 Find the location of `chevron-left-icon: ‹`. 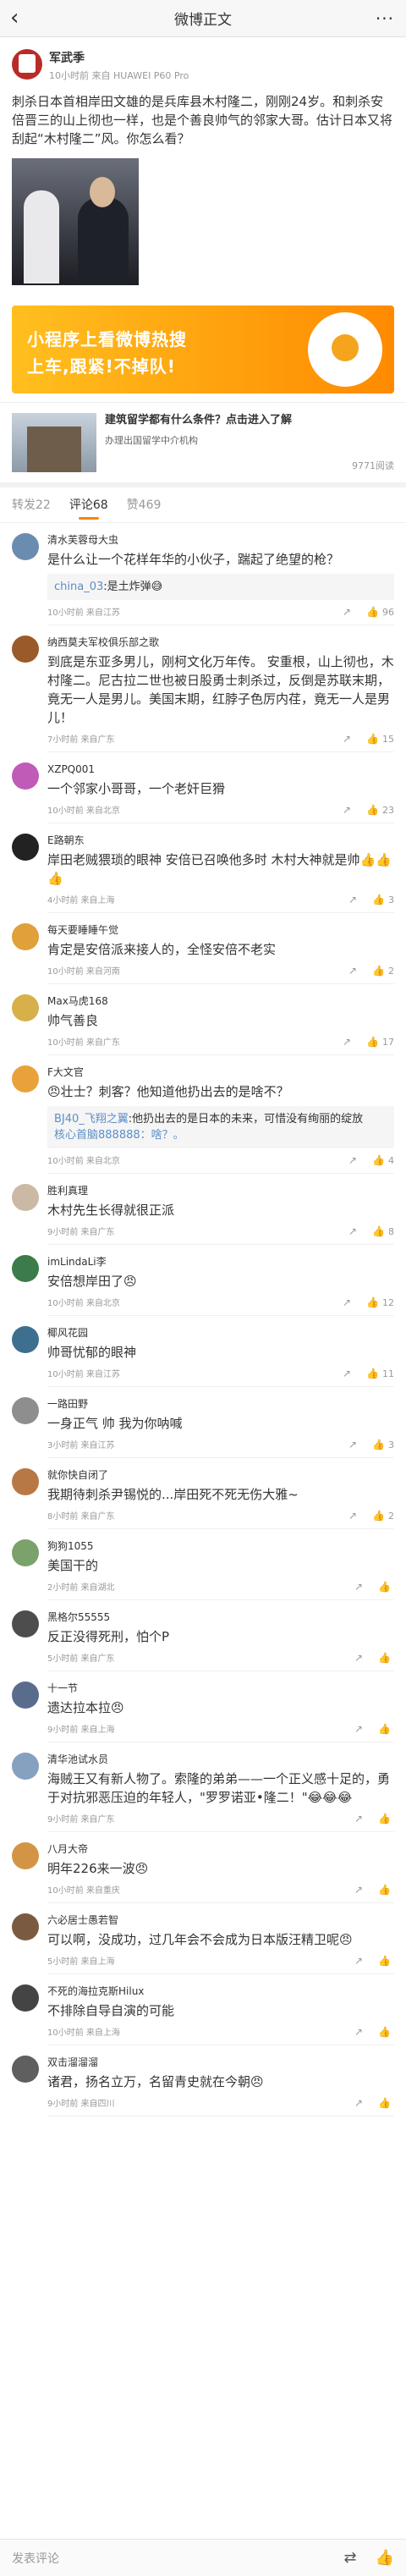

chevron-left-icon: ‹ is located at coordinates (20, 18).